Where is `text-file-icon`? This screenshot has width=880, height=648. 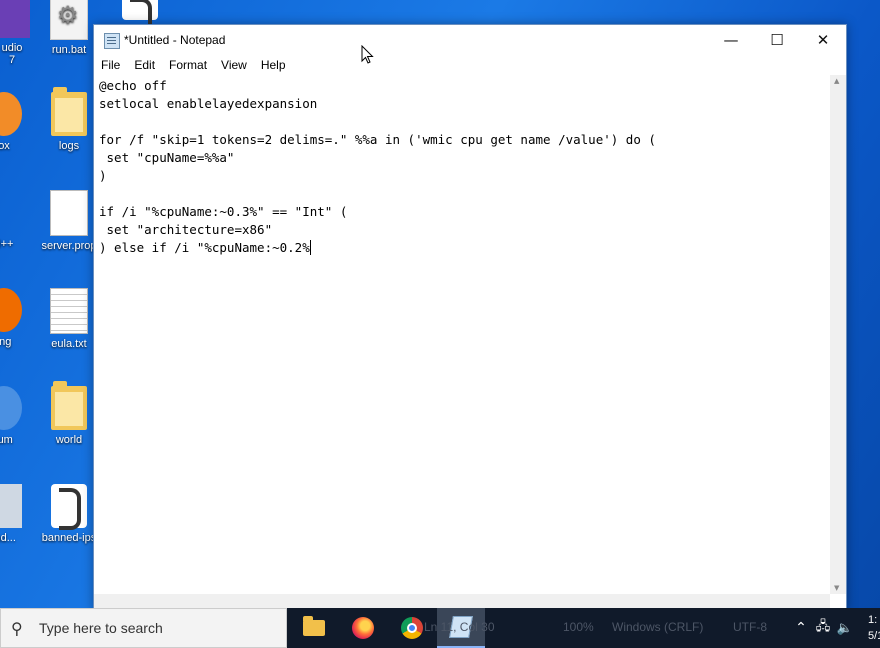 text-file-icon is located at coordinates (69, 311).